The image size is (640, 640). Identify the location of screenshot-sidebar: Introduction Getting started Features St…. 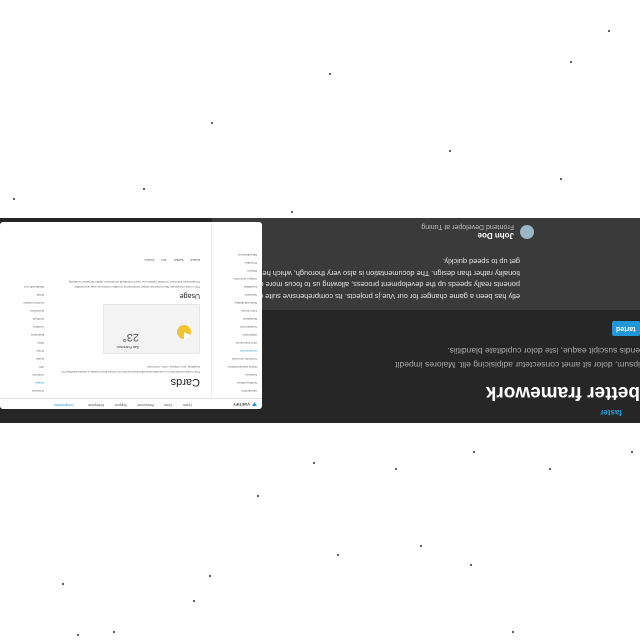
(236, 310).